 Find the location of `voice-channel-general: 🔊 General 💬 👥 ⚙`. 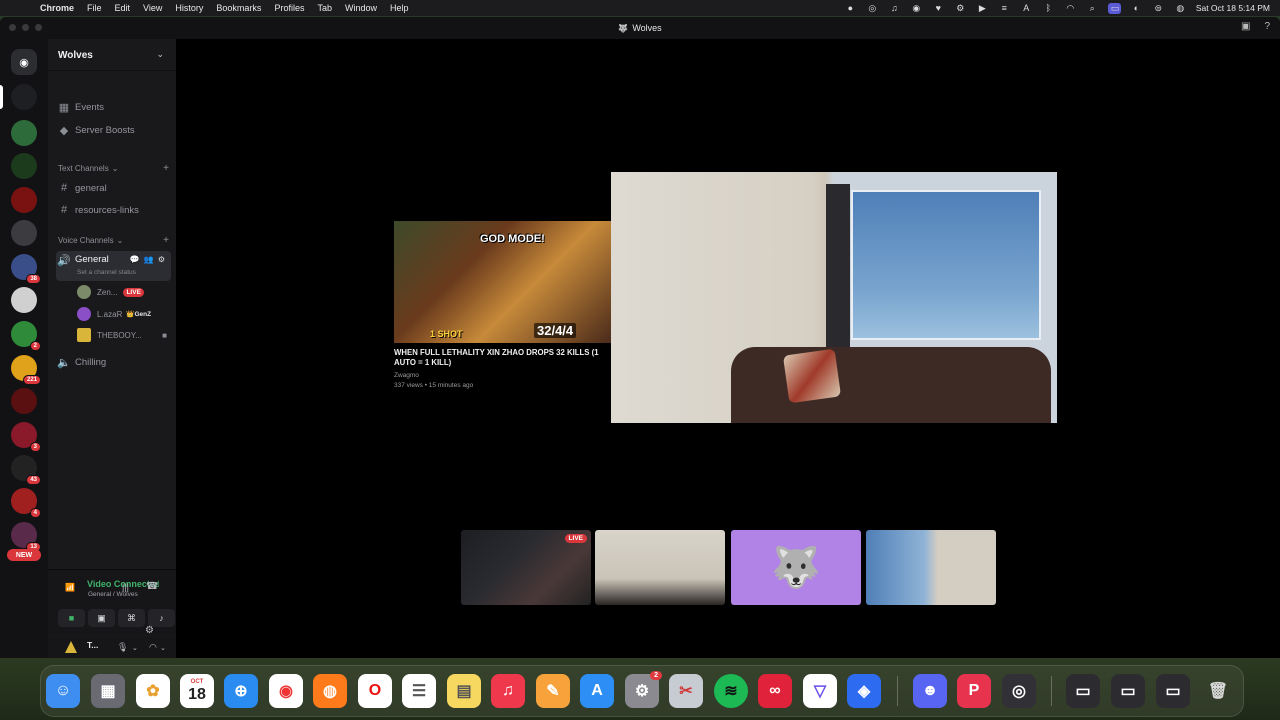

voice-channel-general: 🔊 General 💬 👥 ⚙ is located at coordinates (113, 266).